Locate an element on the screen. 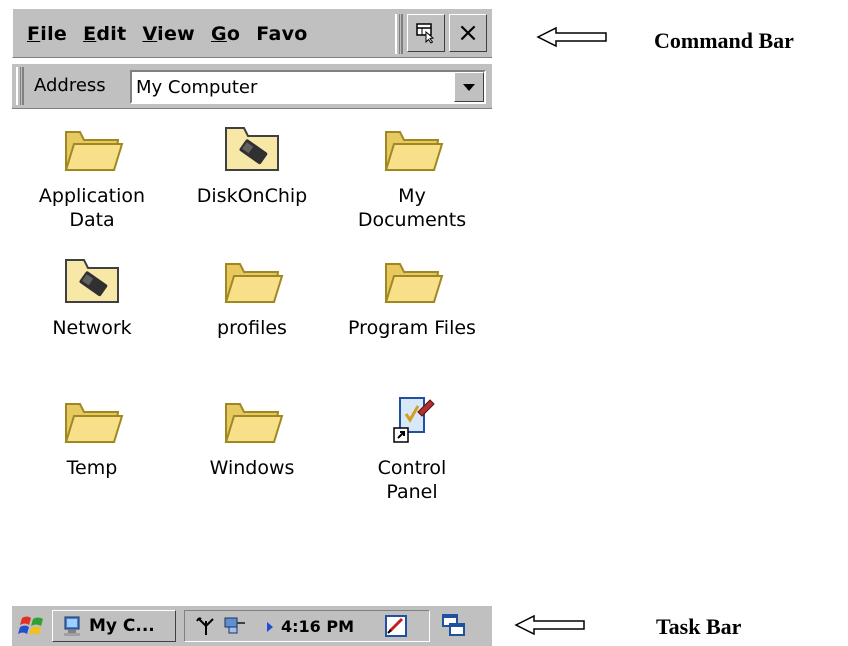 Image resolution: width=848 pixels, height=646 pixels. show-desktop-button is located at coordinates (454, 626).